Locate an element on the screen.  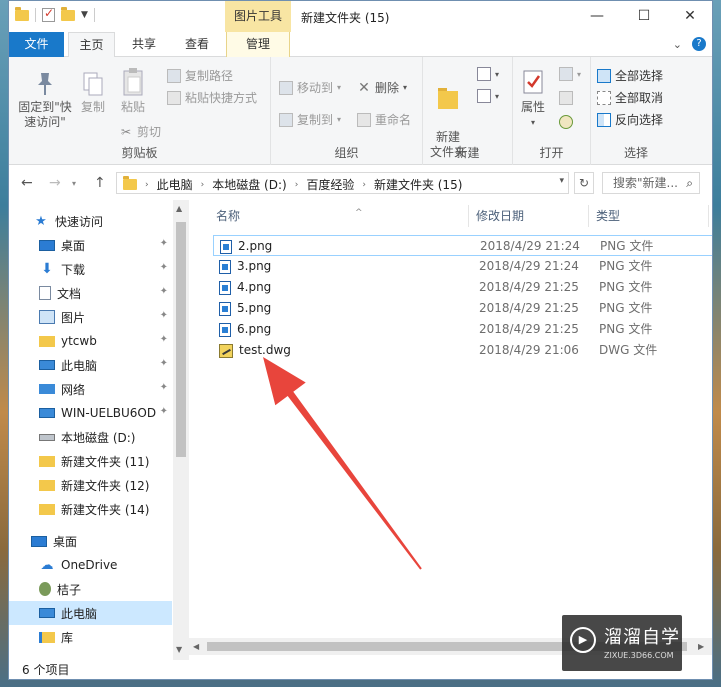
sidebar-item-label: 新建文件夹 (14) is located at coordinates (105, 509).